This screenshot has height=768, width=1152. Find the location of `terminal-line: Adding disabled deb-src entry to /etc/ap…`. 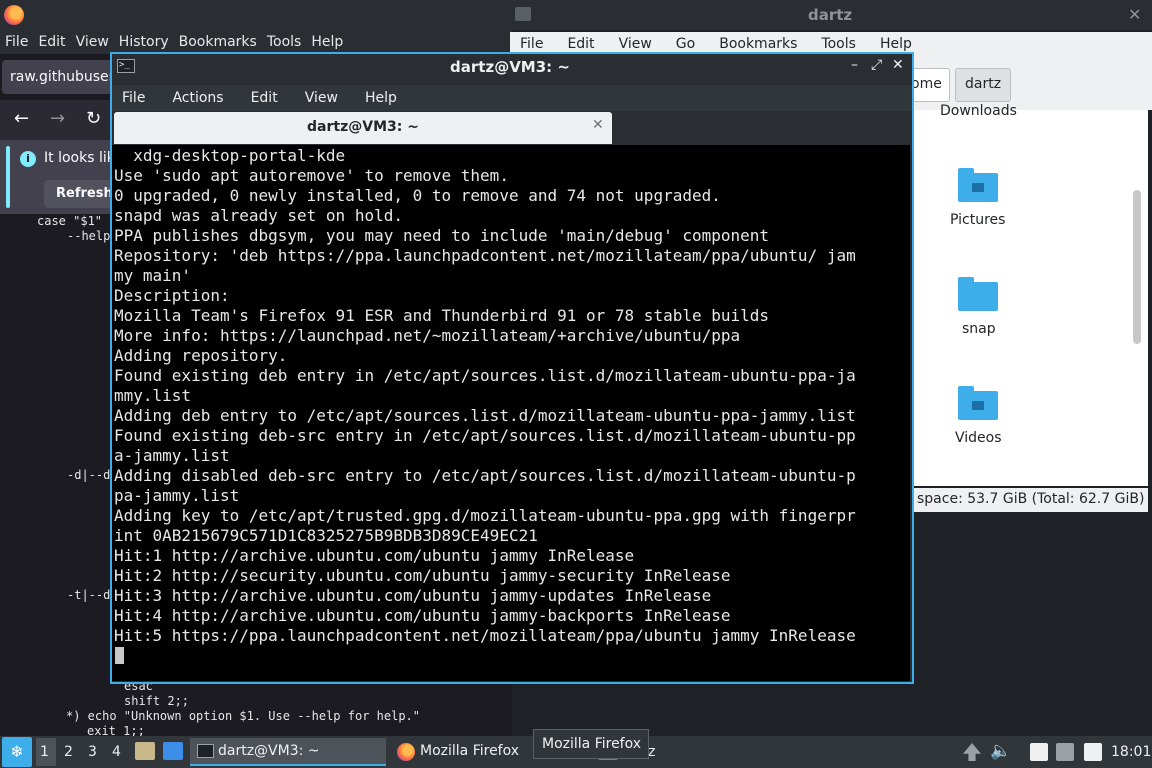

terminal-line: Adding disabled deb-src entry to /etc/ap… is located at coordinates (485, 475).